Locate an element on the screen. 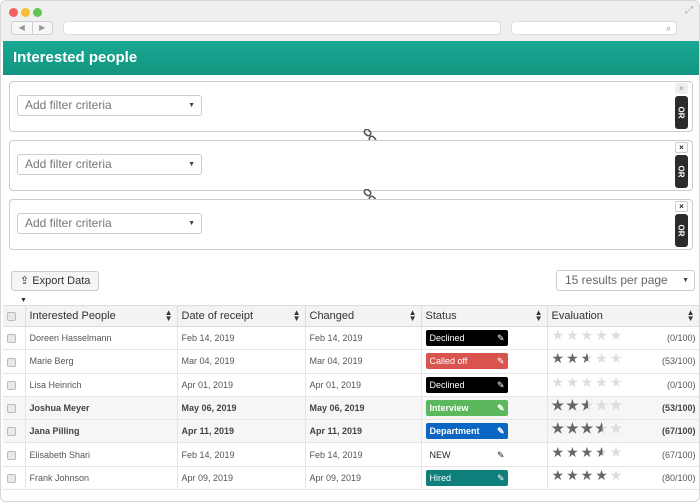 This screenshot has width=700, height=502. close-window-dot is located at coordinates (13, 12).